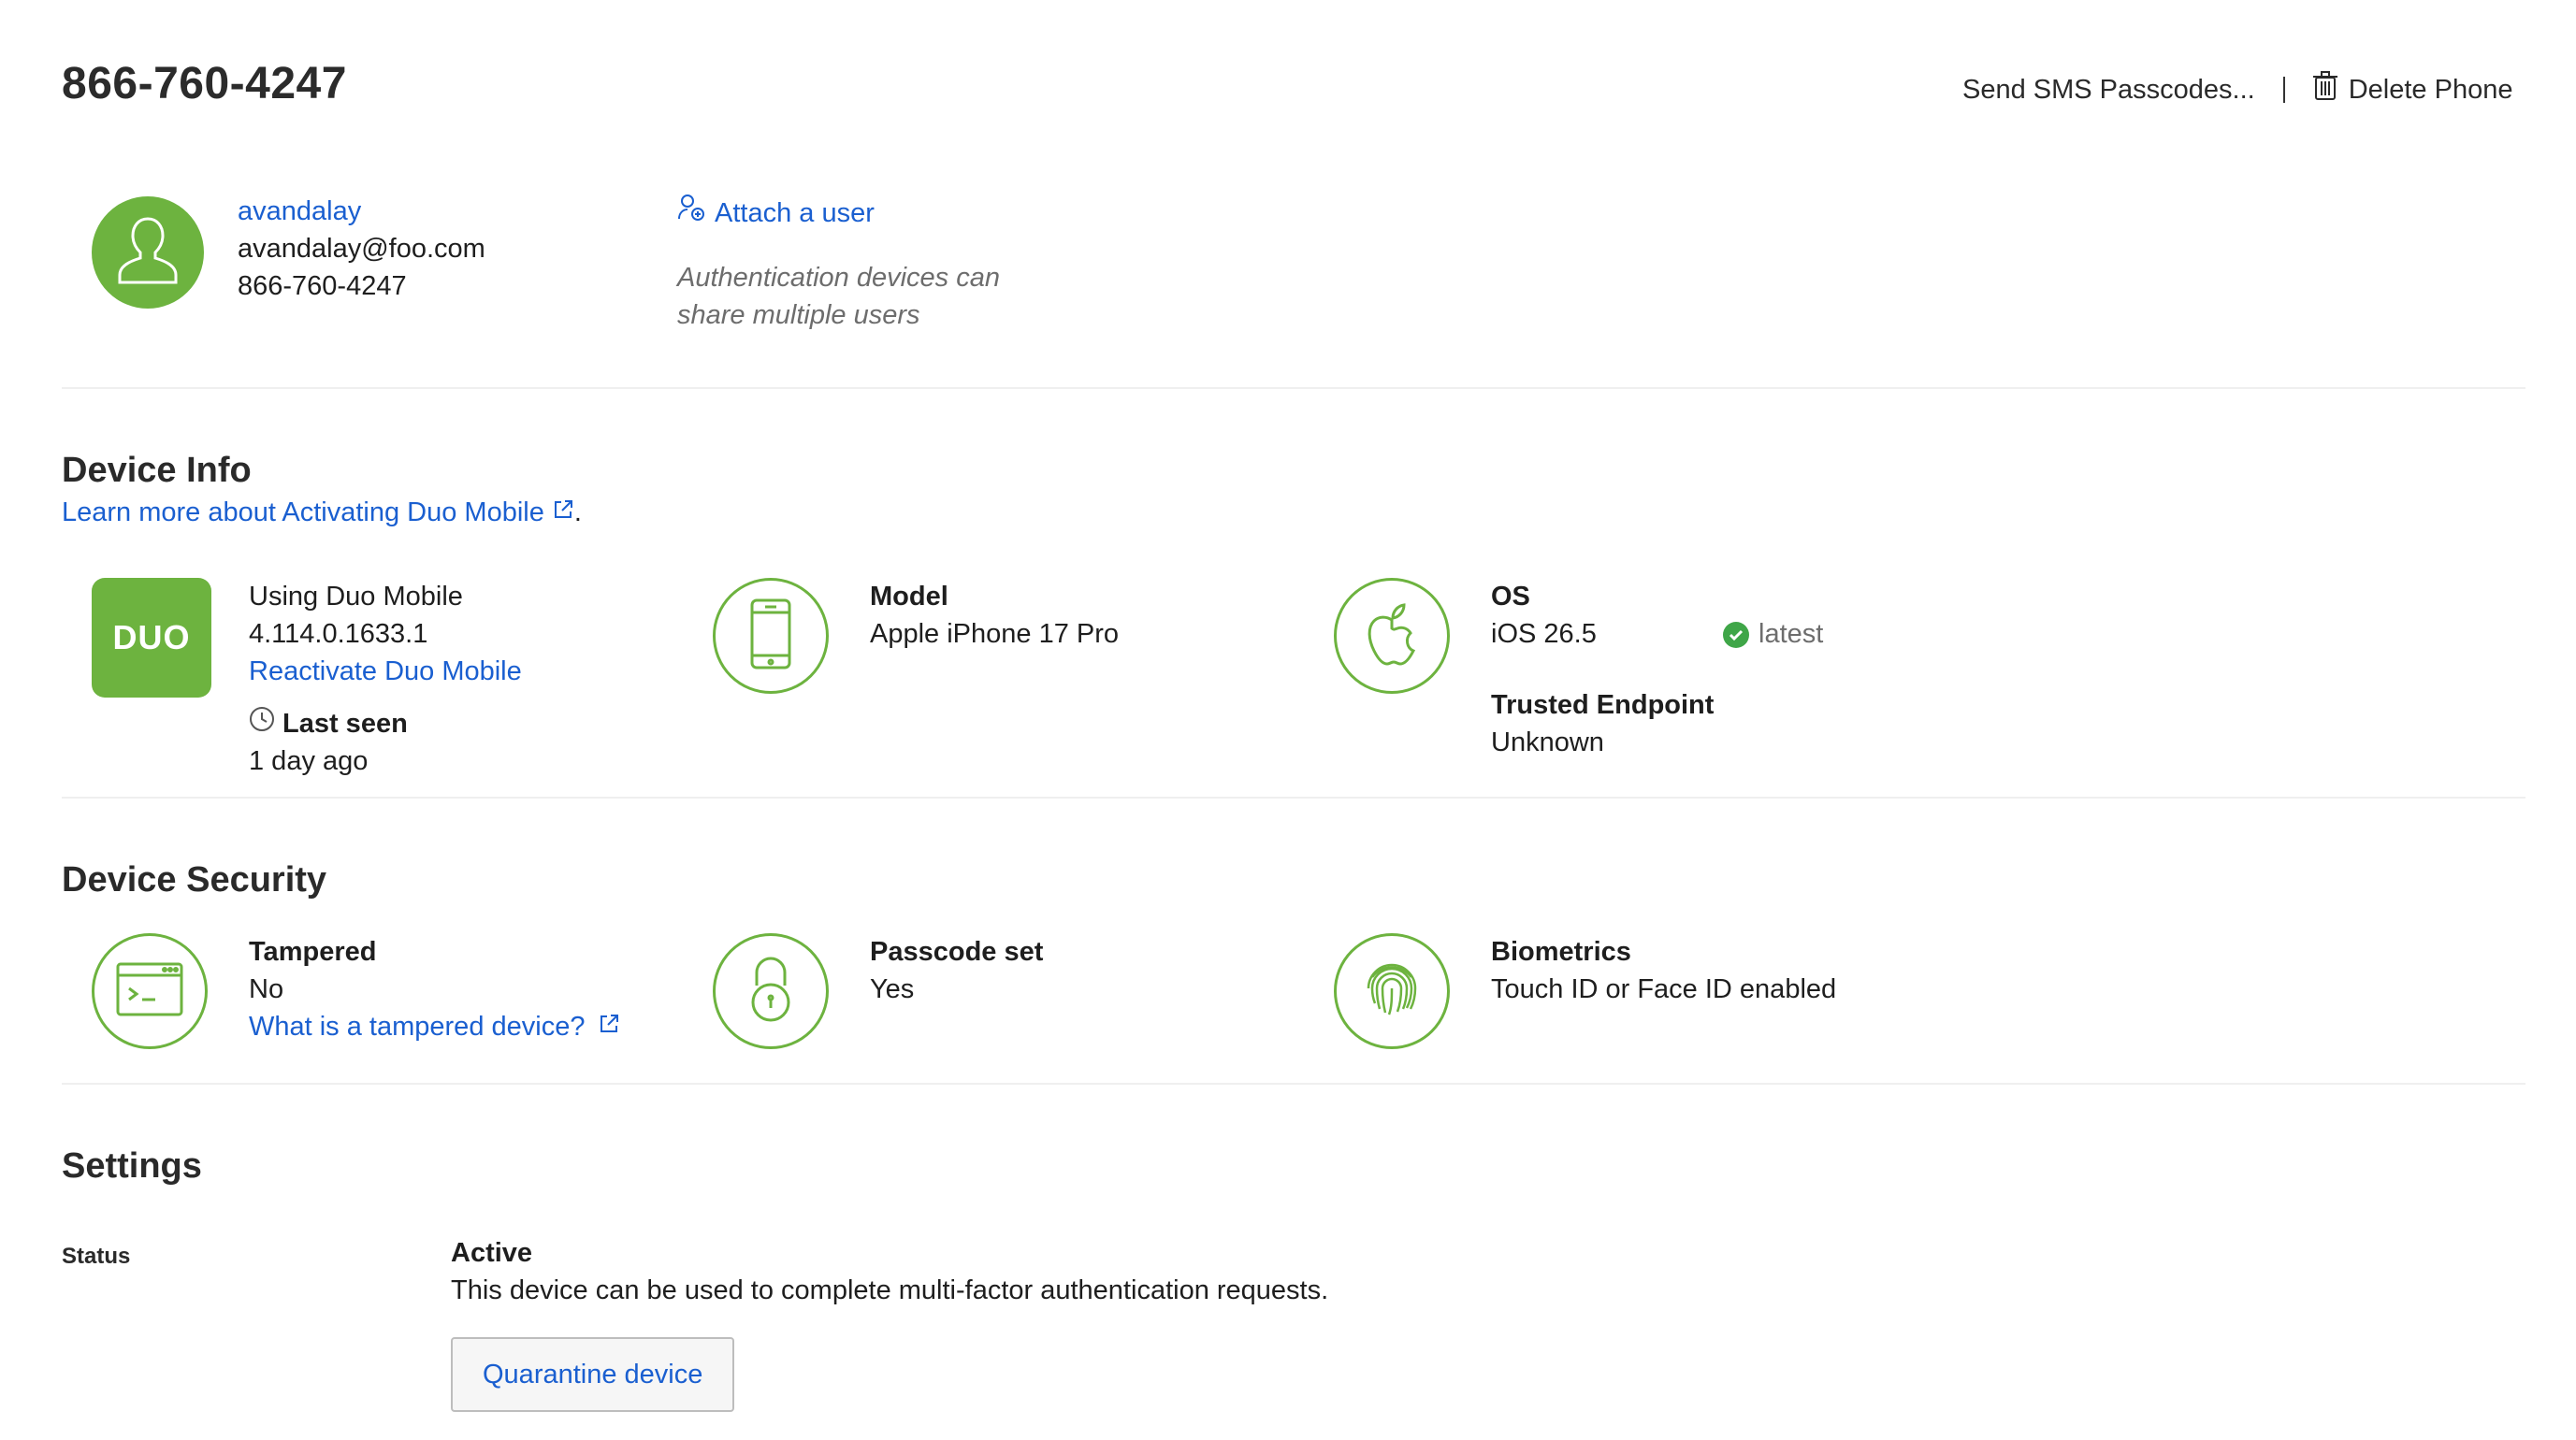 This screenshot has width=2576, height=1440. I want to click on model-icon-circle, so click(771, 636).